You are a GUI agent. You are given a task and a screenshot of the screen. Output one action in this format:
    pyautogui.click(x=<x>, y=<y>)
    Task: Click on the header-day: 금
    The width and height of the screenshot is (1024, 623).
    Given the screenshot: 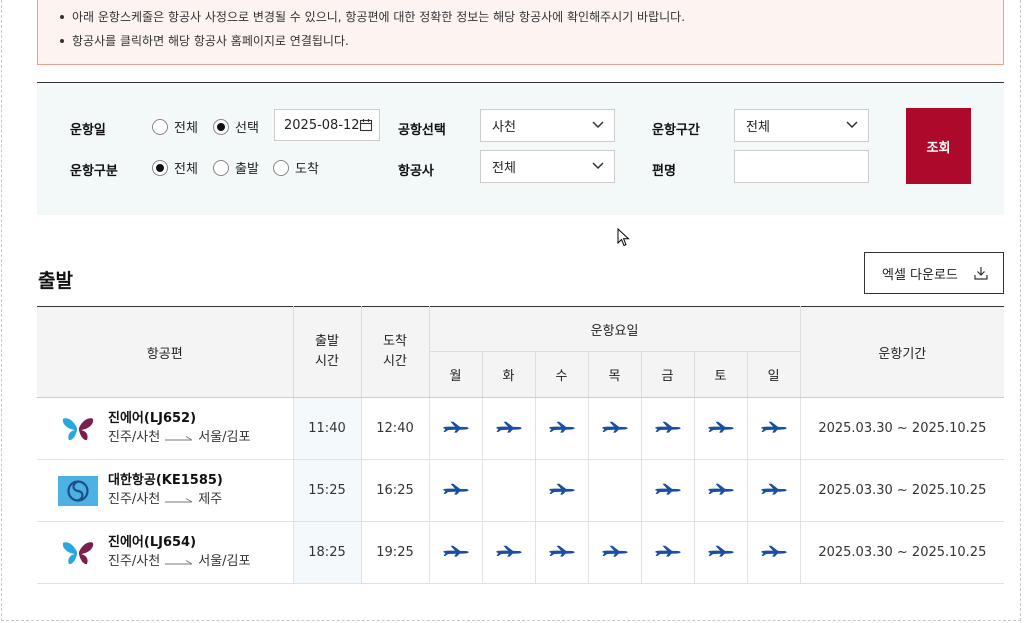 What is the action you would take?
    pyautogui.click(x=667, y=374)
    